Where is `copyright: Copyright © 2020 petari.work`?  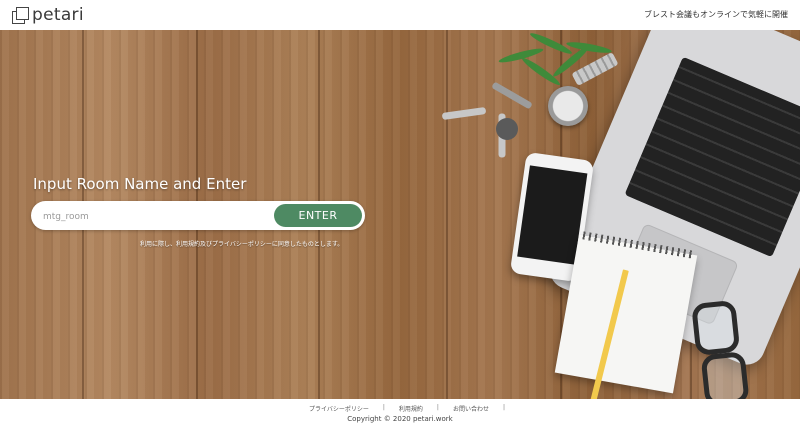 copyright: Copyright © 2020 petari.work is located at coordinates (400, 419).